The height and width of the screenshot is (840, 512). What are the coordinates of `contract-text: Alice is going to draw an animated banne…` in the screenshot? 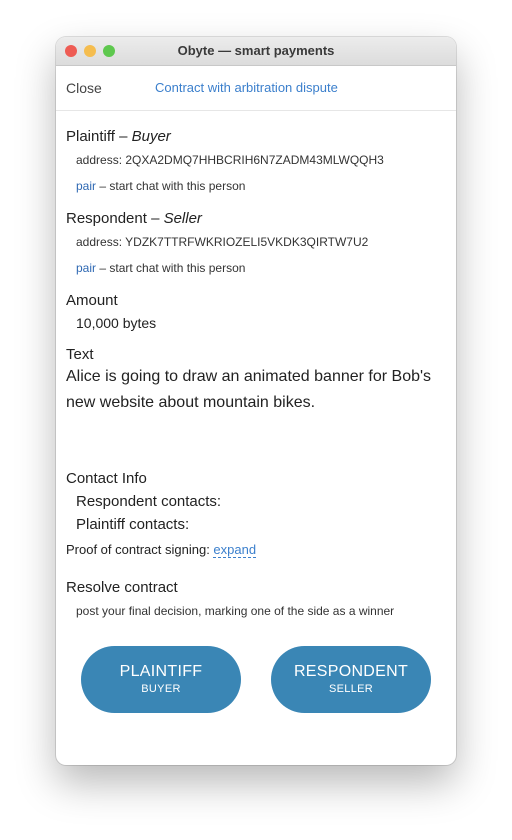 It's located at (256, 390).